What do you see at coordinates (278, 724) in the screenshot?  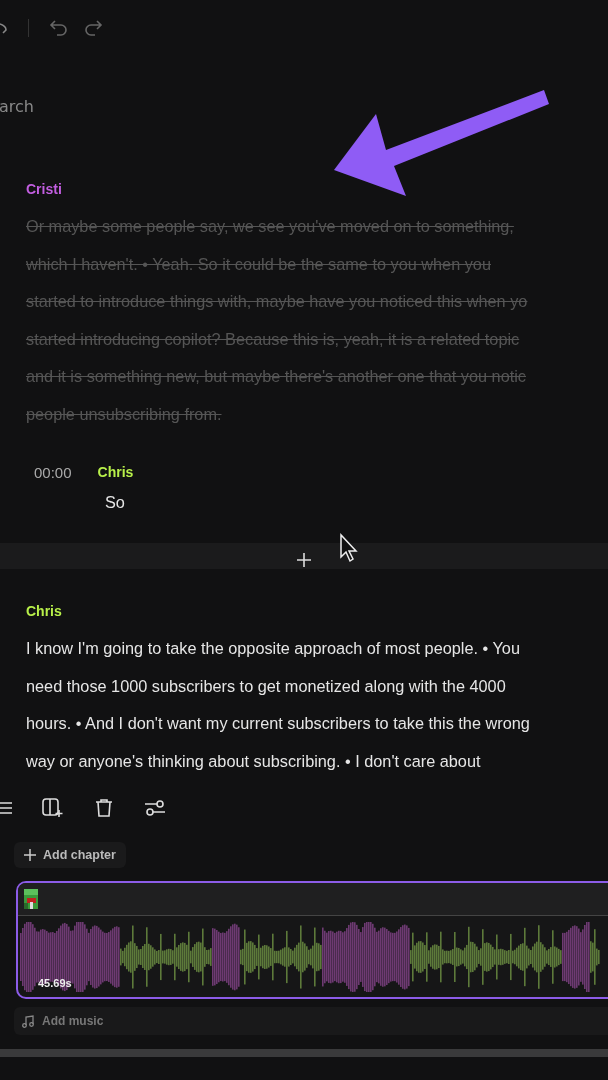 I see `transcript-line: hours. • And I don't want my current subscribers to take this the wrong` at bounding box center [278, 724].